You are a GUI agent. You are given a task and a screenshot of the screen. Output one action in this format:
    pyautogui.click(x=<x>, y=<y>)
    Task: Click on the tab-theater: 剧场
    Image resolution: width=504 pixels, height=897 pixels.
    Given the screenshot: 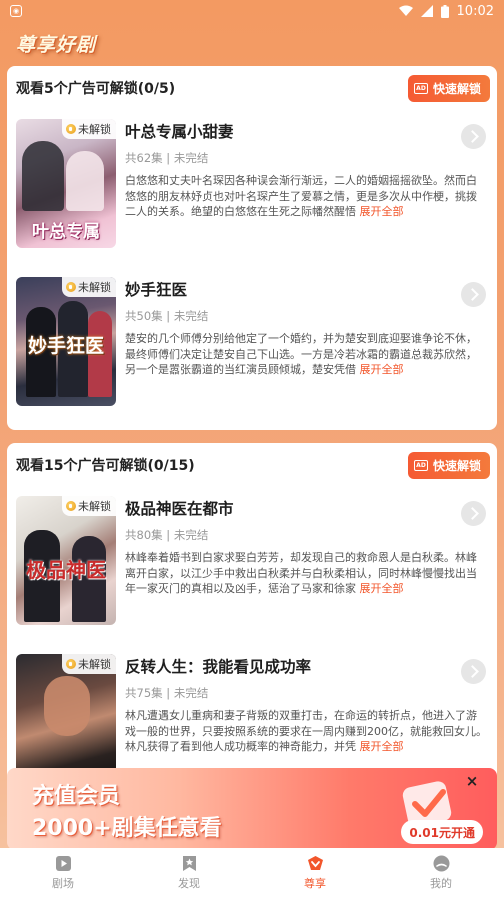 What is the action you would take?
    pyautogui.click(x=63, y=872)
    